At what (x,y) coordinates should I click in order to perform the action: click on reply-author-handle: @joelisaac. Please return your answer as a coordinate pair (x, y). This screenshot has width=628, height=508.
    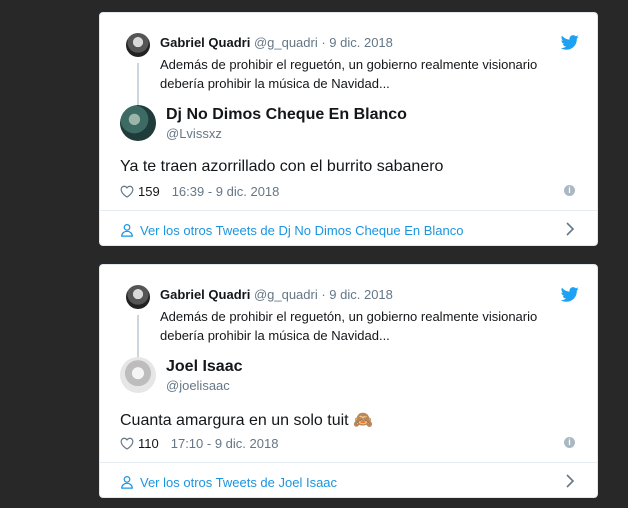
    Looking at the image, I should click on (198, 385).